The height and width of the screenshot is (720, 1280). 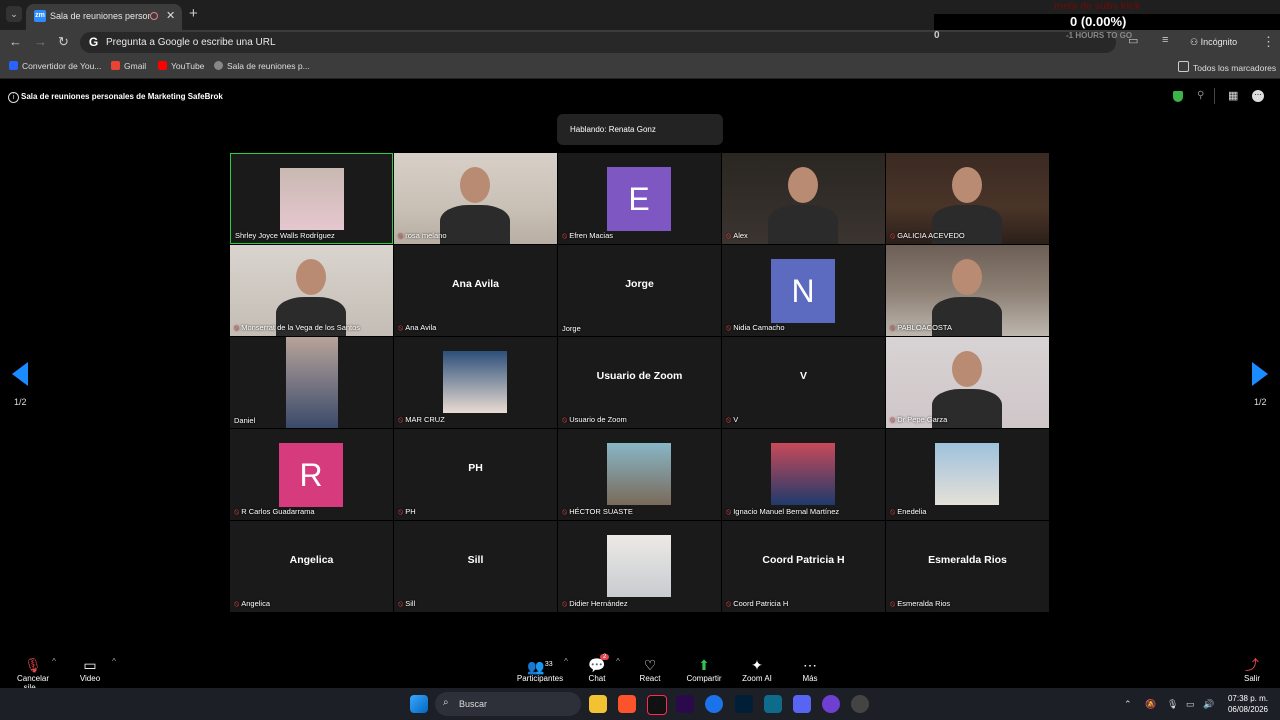 What do you see at coordinates (475, 284) in the screenshot?
I see `participant-display-name: Ana Avila` at bounding box center [475, 284].